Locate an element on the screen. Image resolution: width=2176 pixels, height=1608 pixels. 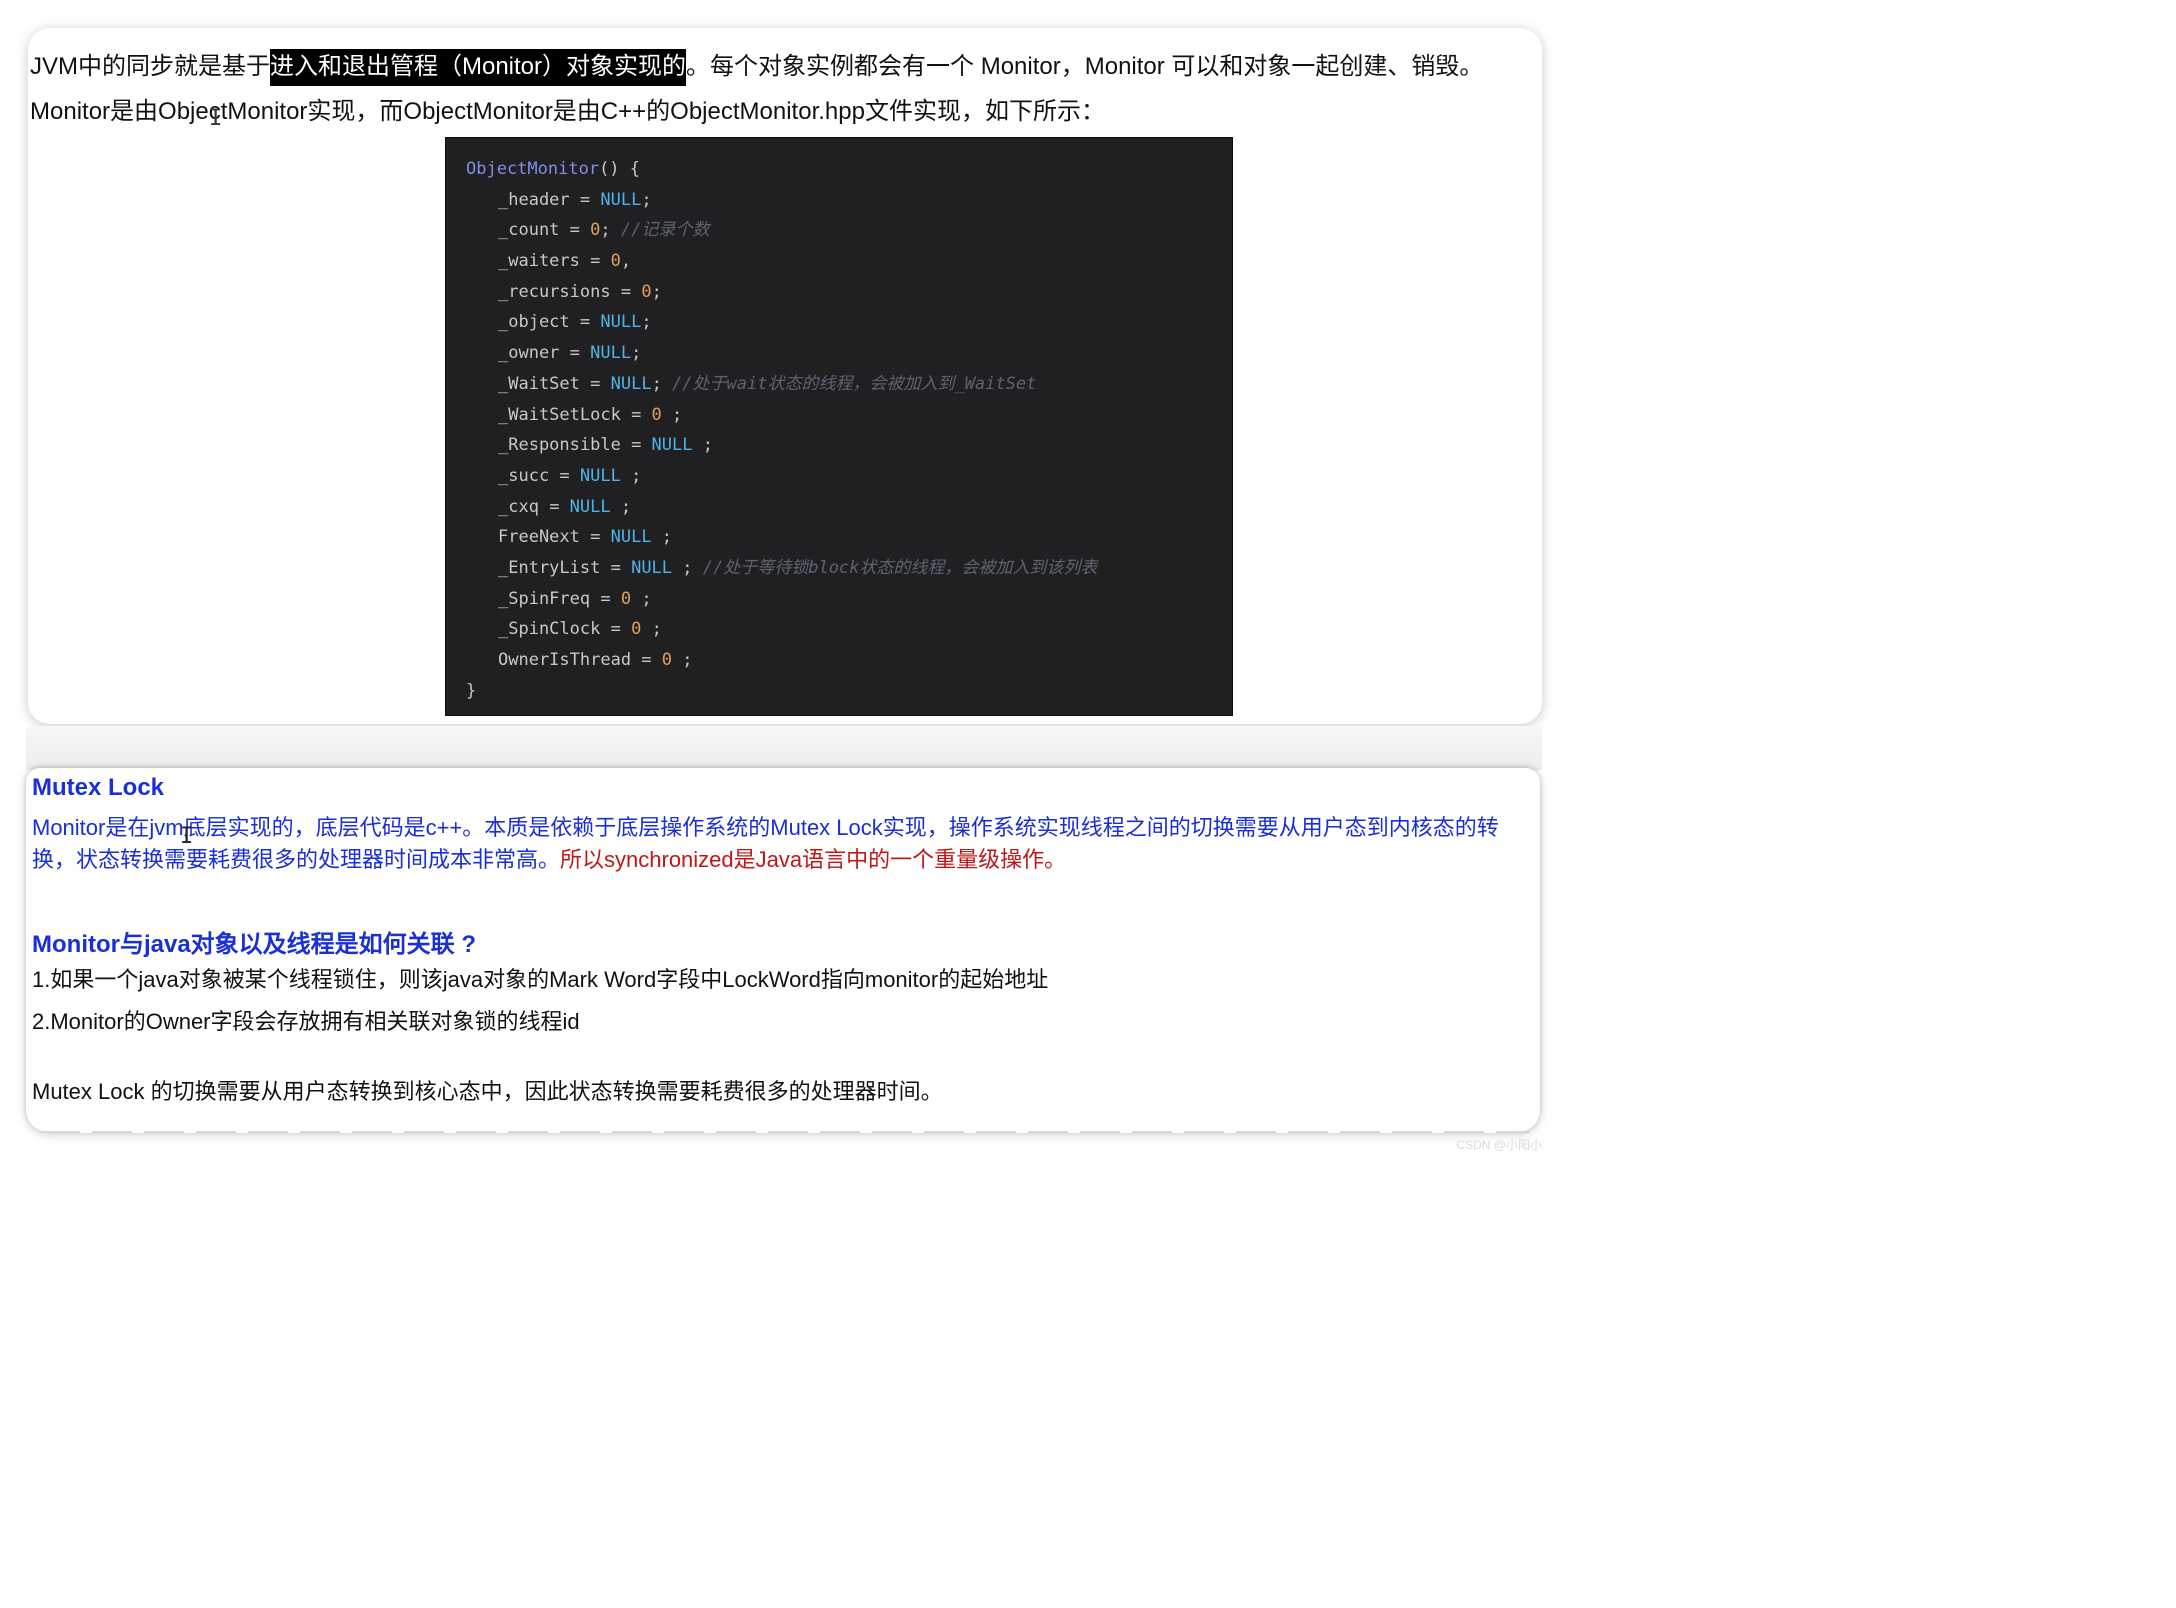
code-field-name: _SpinFreq is located at coordinates (544, 598).